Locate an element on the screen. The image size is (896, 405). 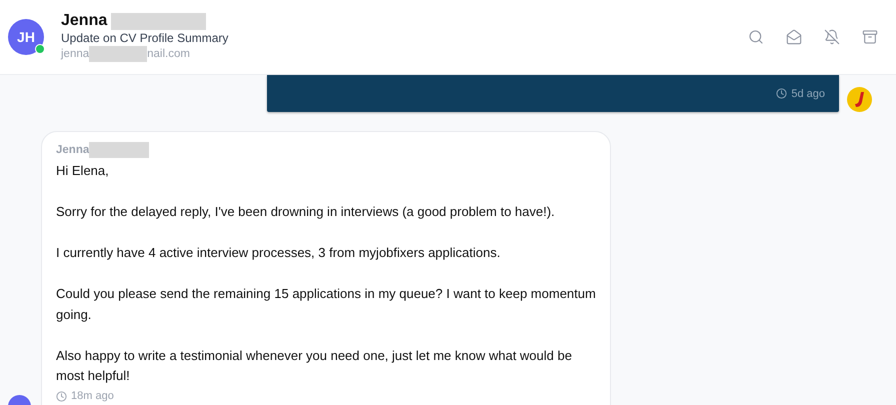
bell-off-button is located at coordinates (832, 37).